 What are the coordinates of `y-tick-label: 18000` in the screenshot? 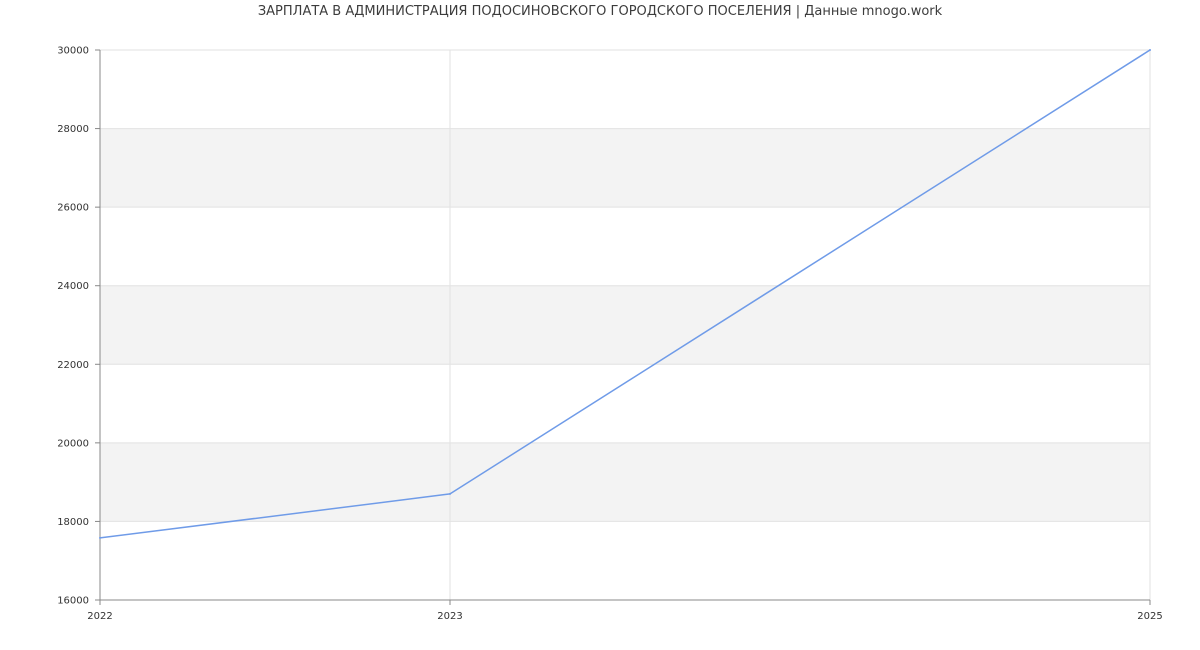 It's located at (73, 522).